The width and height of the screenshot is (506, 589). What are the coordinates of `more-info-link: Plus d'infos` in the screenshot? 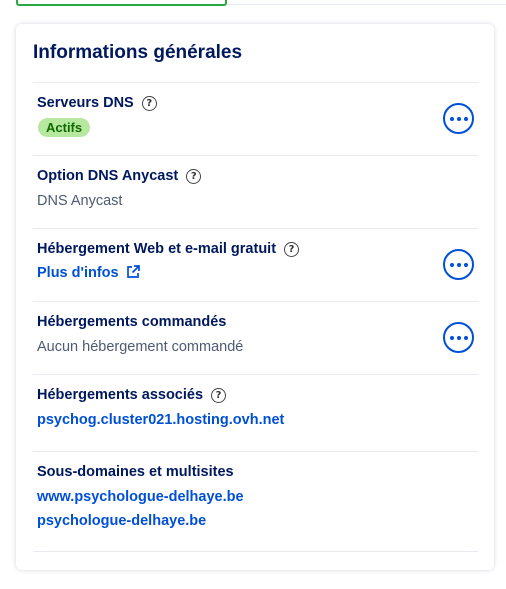 It's located at (89, 273).